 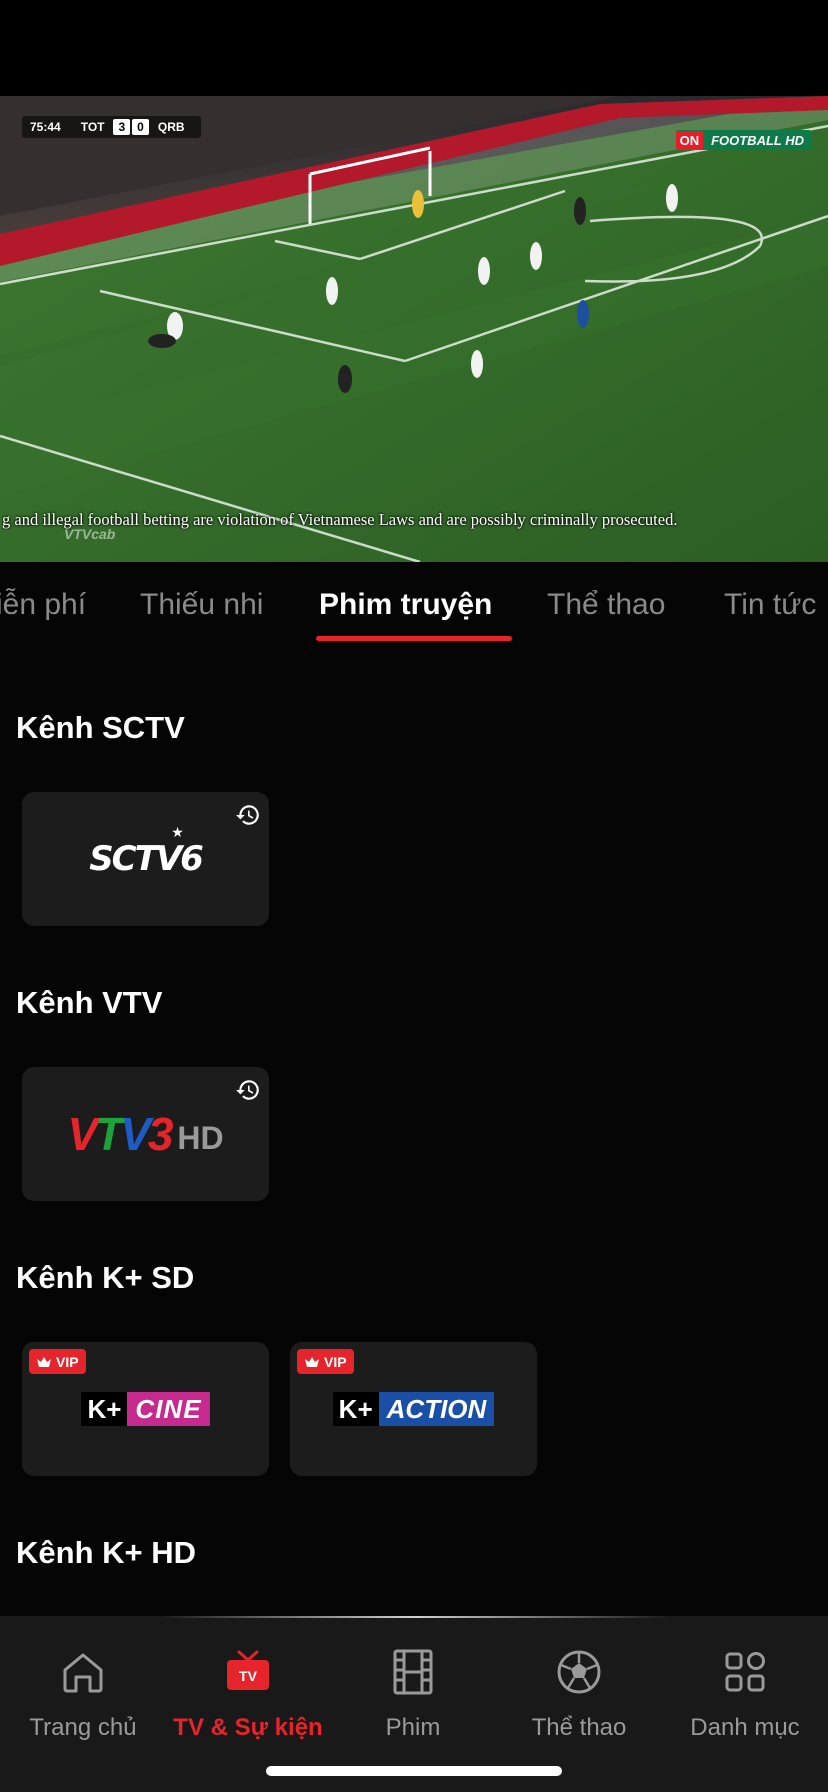 What do you see at coordinates (140, 127) in the screenshot?
I see `away-score: 0` at bounding box center [140, 127].